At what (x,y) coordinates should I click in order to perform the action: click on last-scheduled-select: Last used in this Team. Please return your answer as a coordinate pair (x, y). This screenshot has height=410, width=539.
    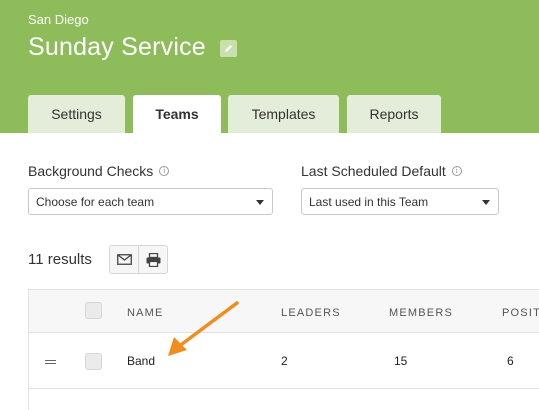
    Looking at the image, I should click on (400, 201).